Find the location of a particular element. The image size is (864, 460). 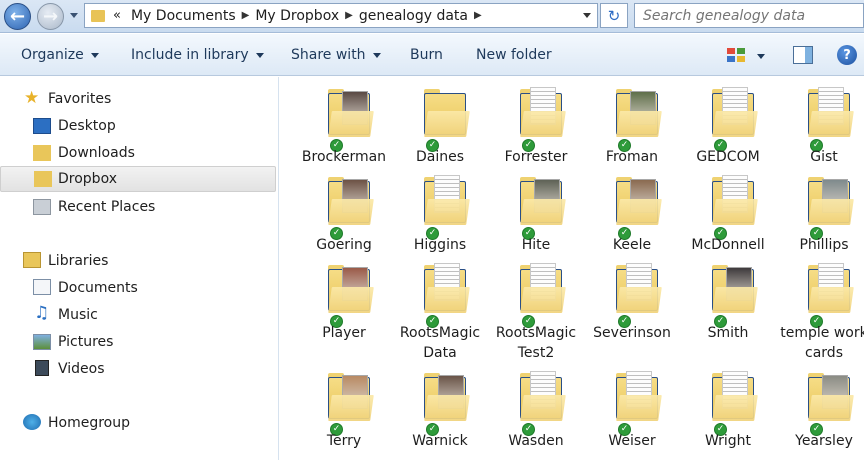

folder-item: ✓ Warnick is located at coordinates (440, 411).